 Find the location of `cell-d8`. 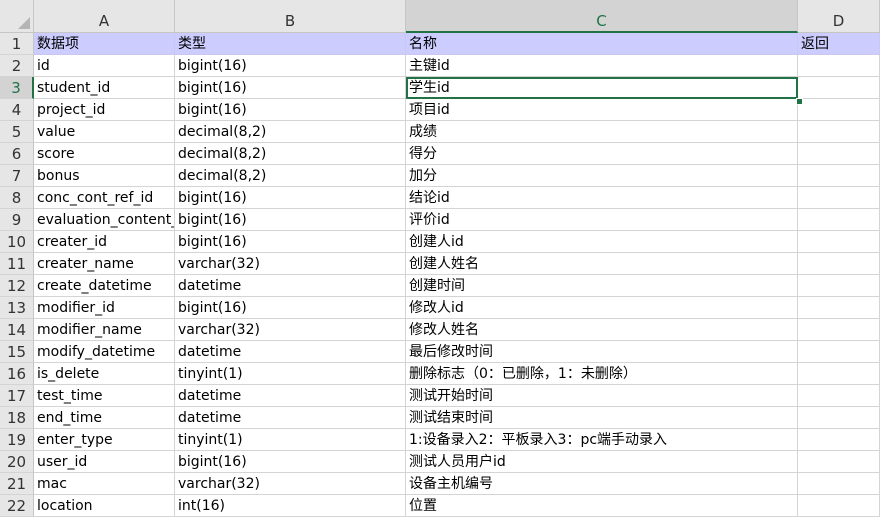

cell-d8 is located at coordinates (839, 198).